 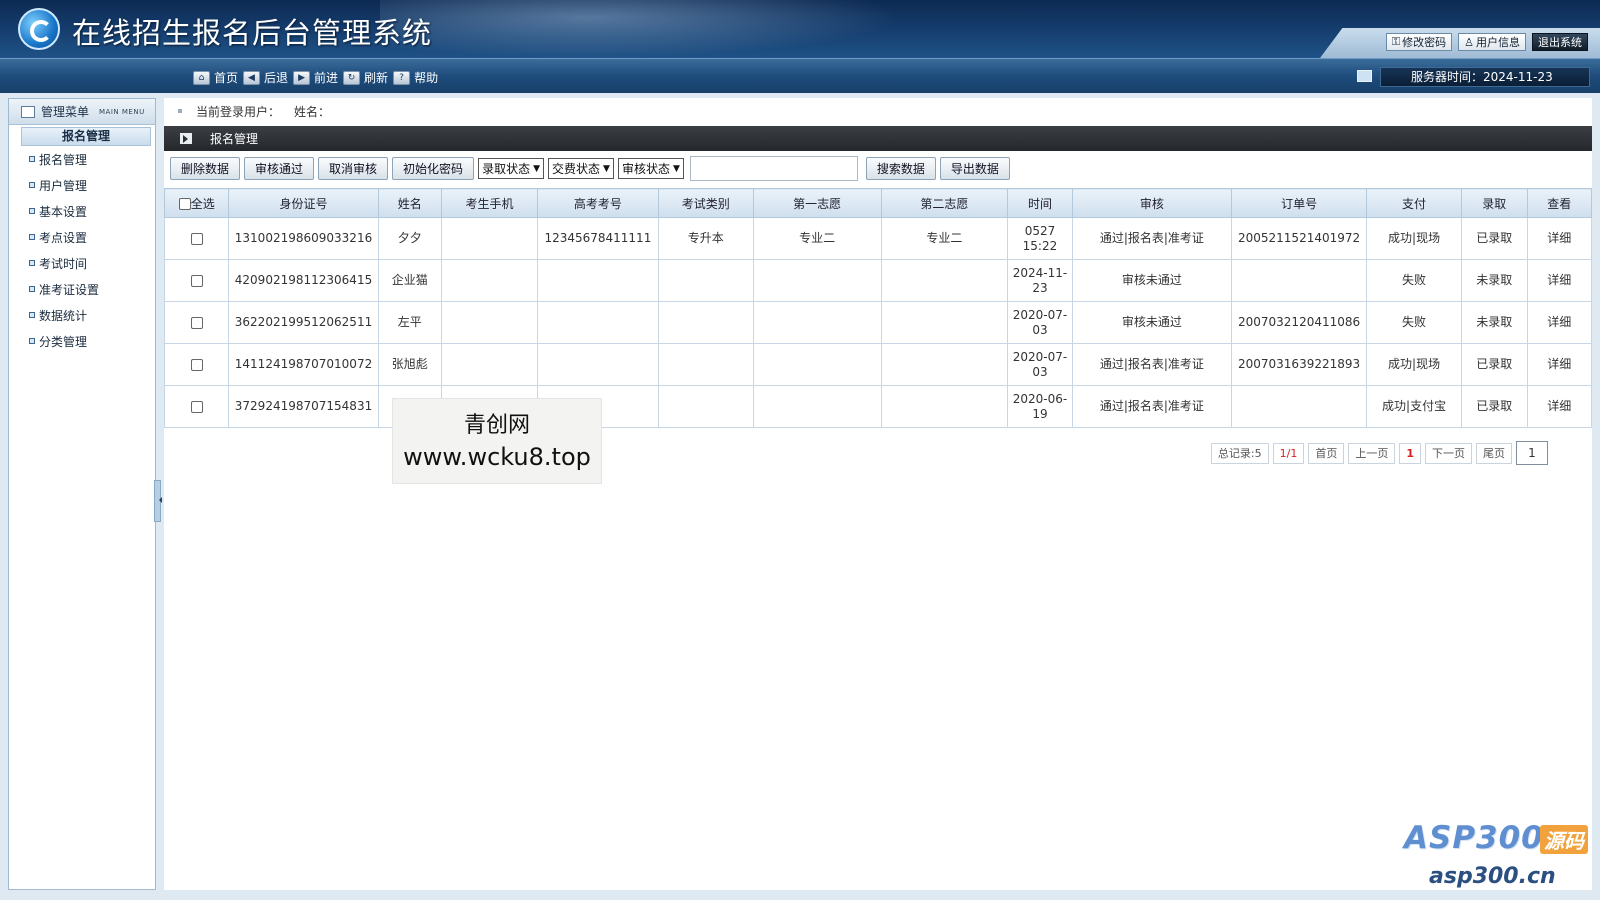 I want to click on select-all-checkbox, so click(x=184, y=204).